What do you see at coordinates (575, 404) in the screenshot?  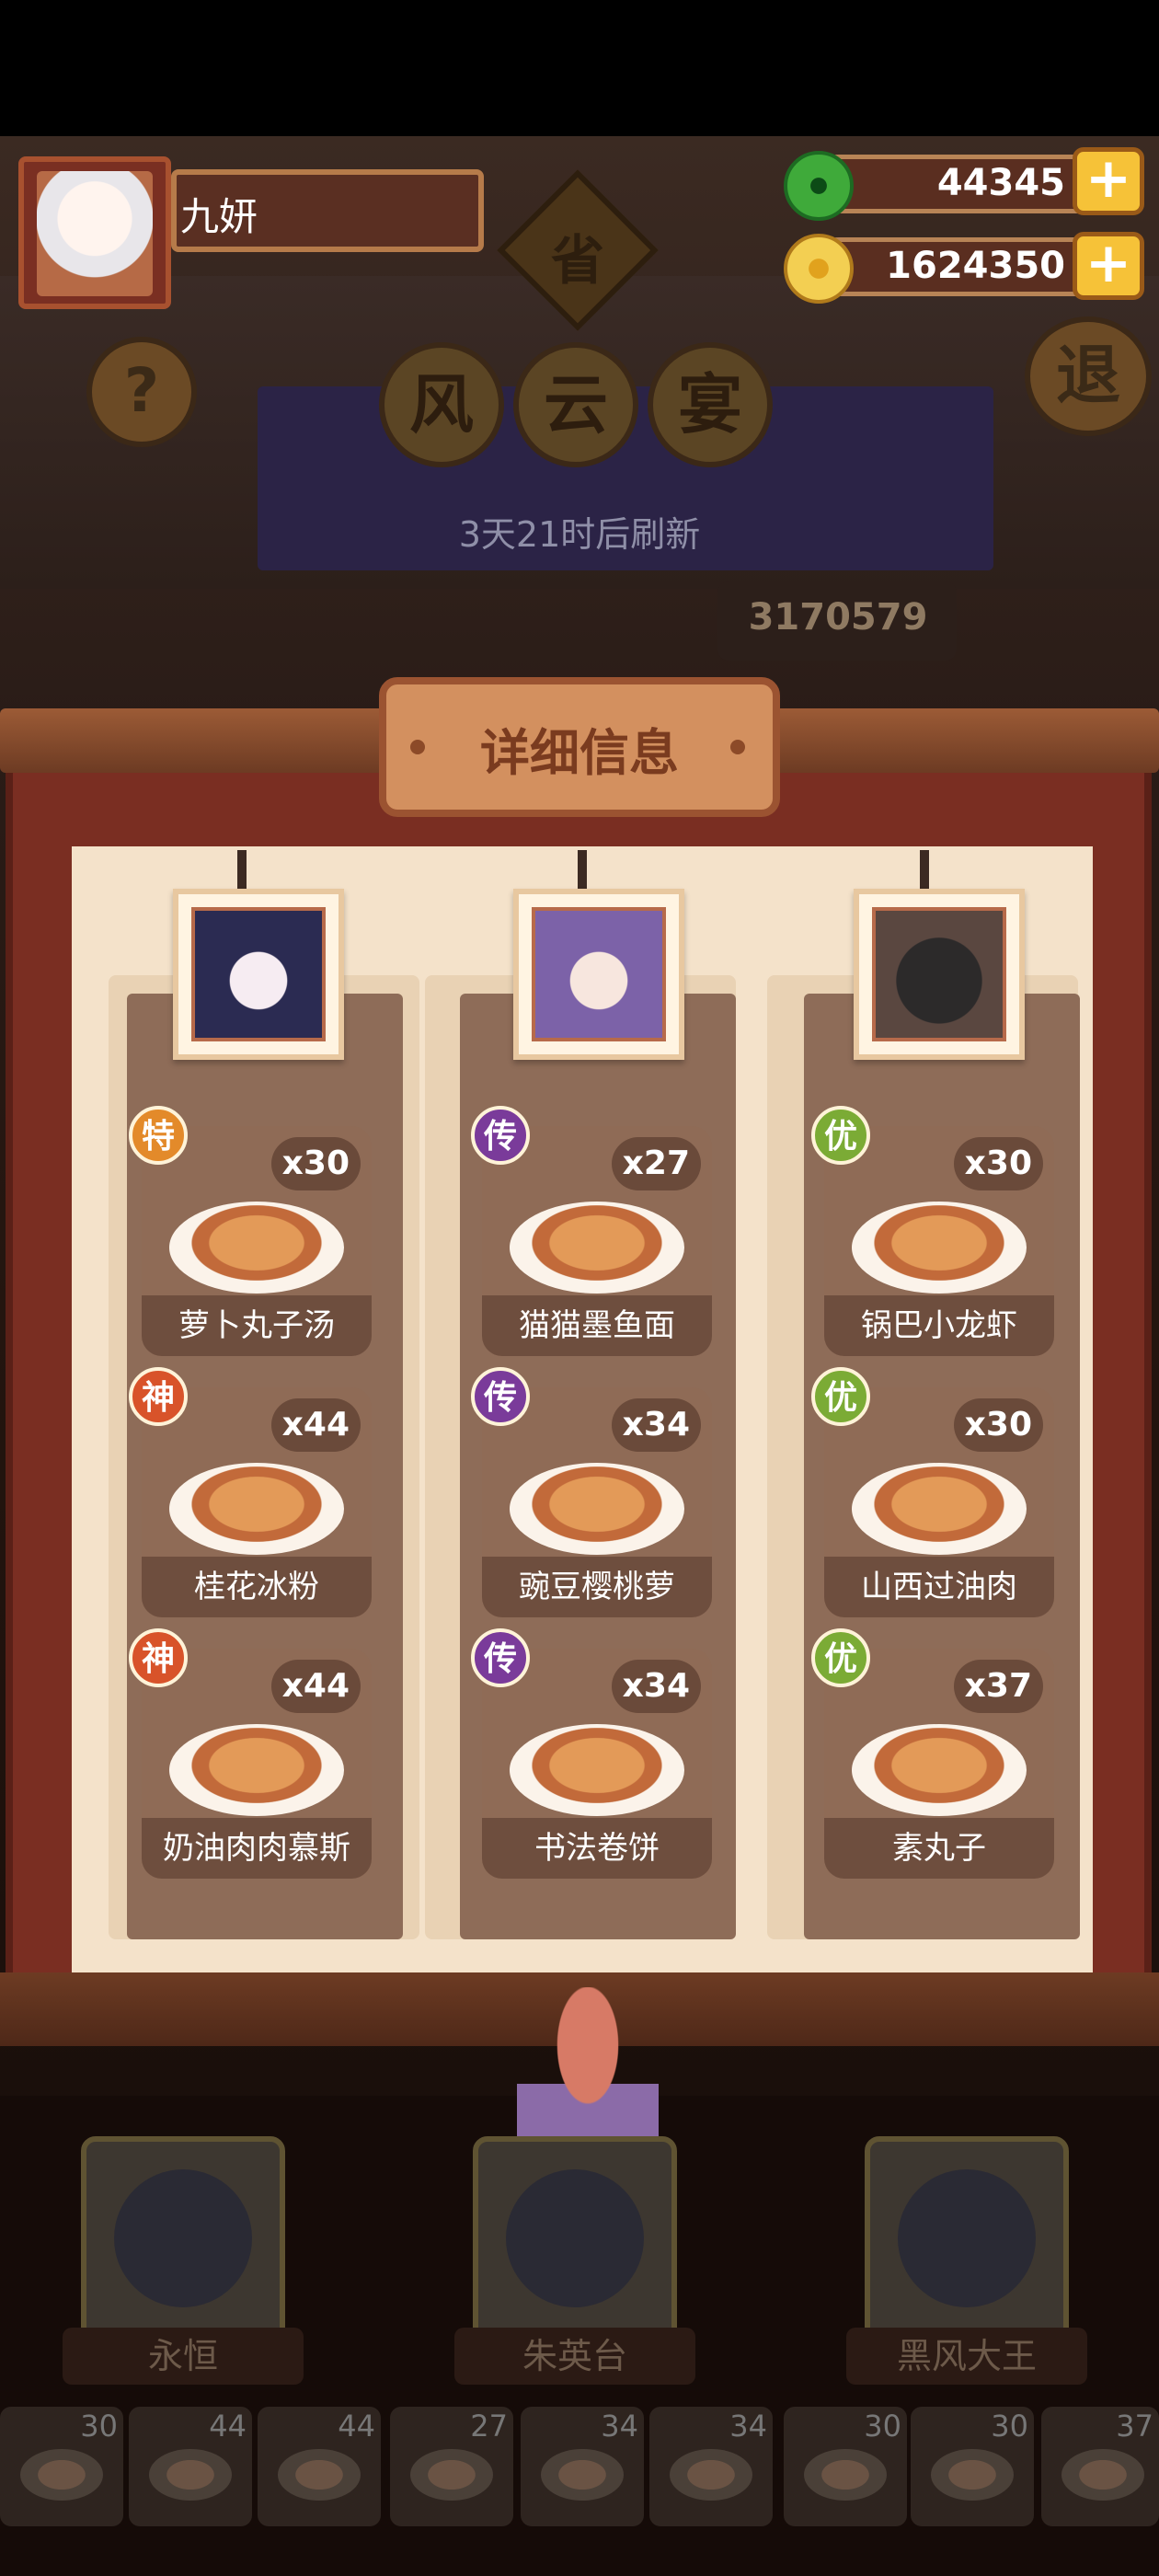 I see `event-title-char-2: 云` at bounding box center [575, 404].